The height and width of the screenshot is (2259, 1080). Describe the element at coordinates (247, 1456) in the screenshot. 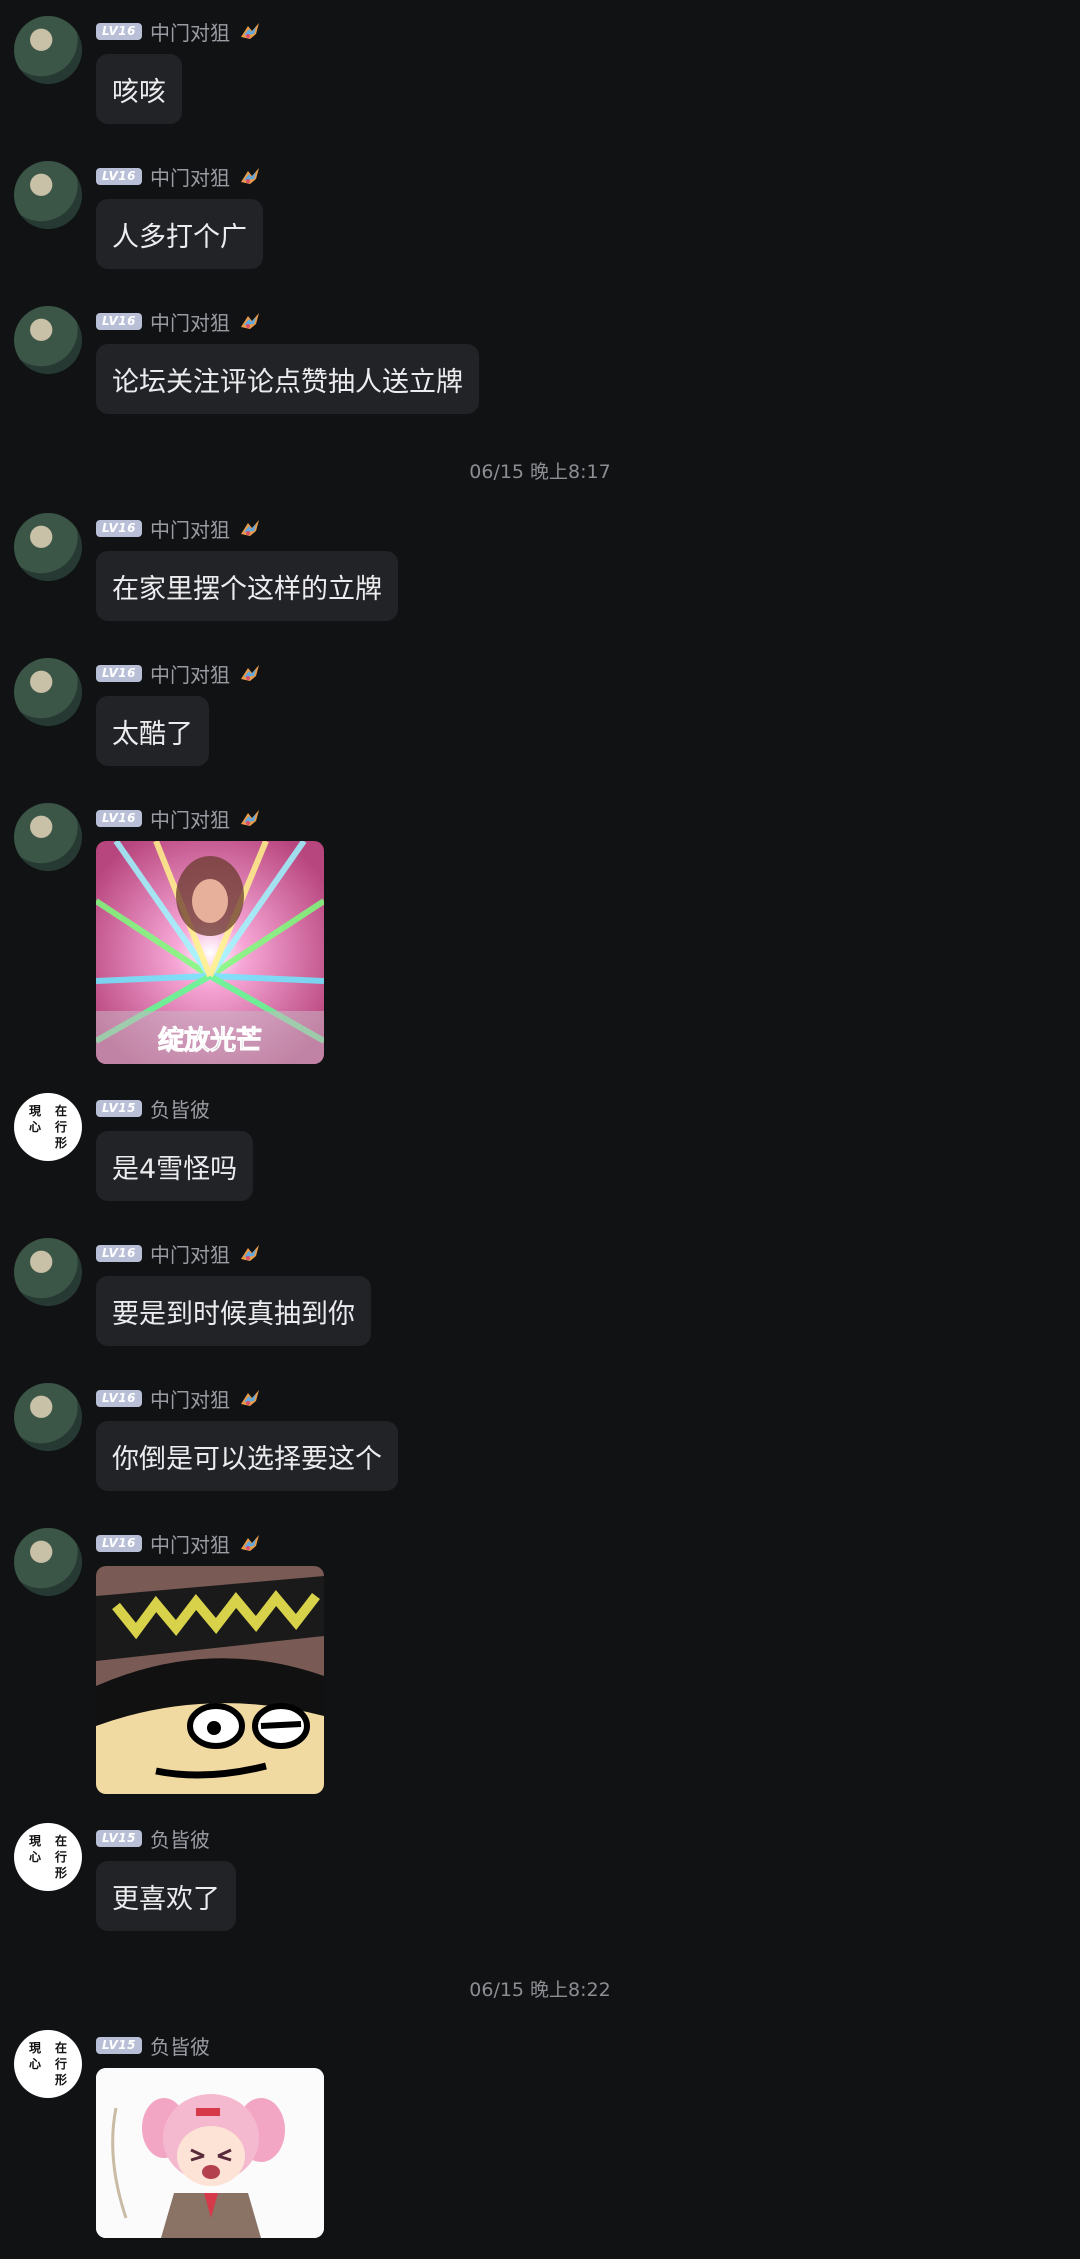

I see `message-bubble: 你倒是可以选择要这个` at that location.